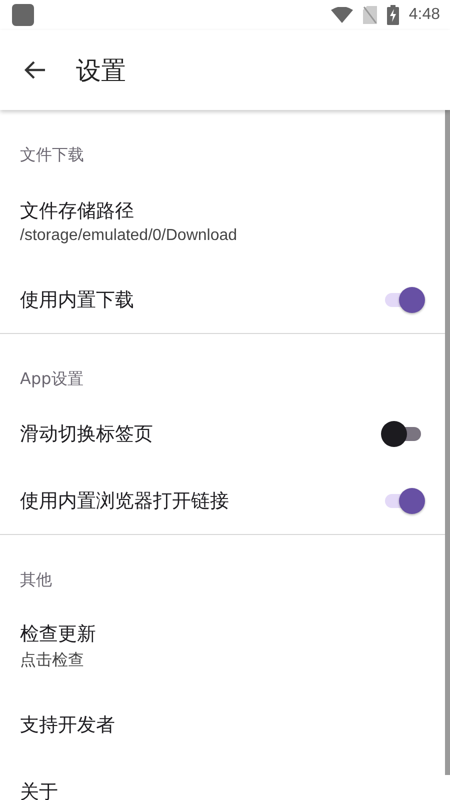 This screenshot has width=450, height=800. What do you see at coordinates (341, 15) in the screenshot?
I see `wifi-icon` at bounding box center [341, 15].